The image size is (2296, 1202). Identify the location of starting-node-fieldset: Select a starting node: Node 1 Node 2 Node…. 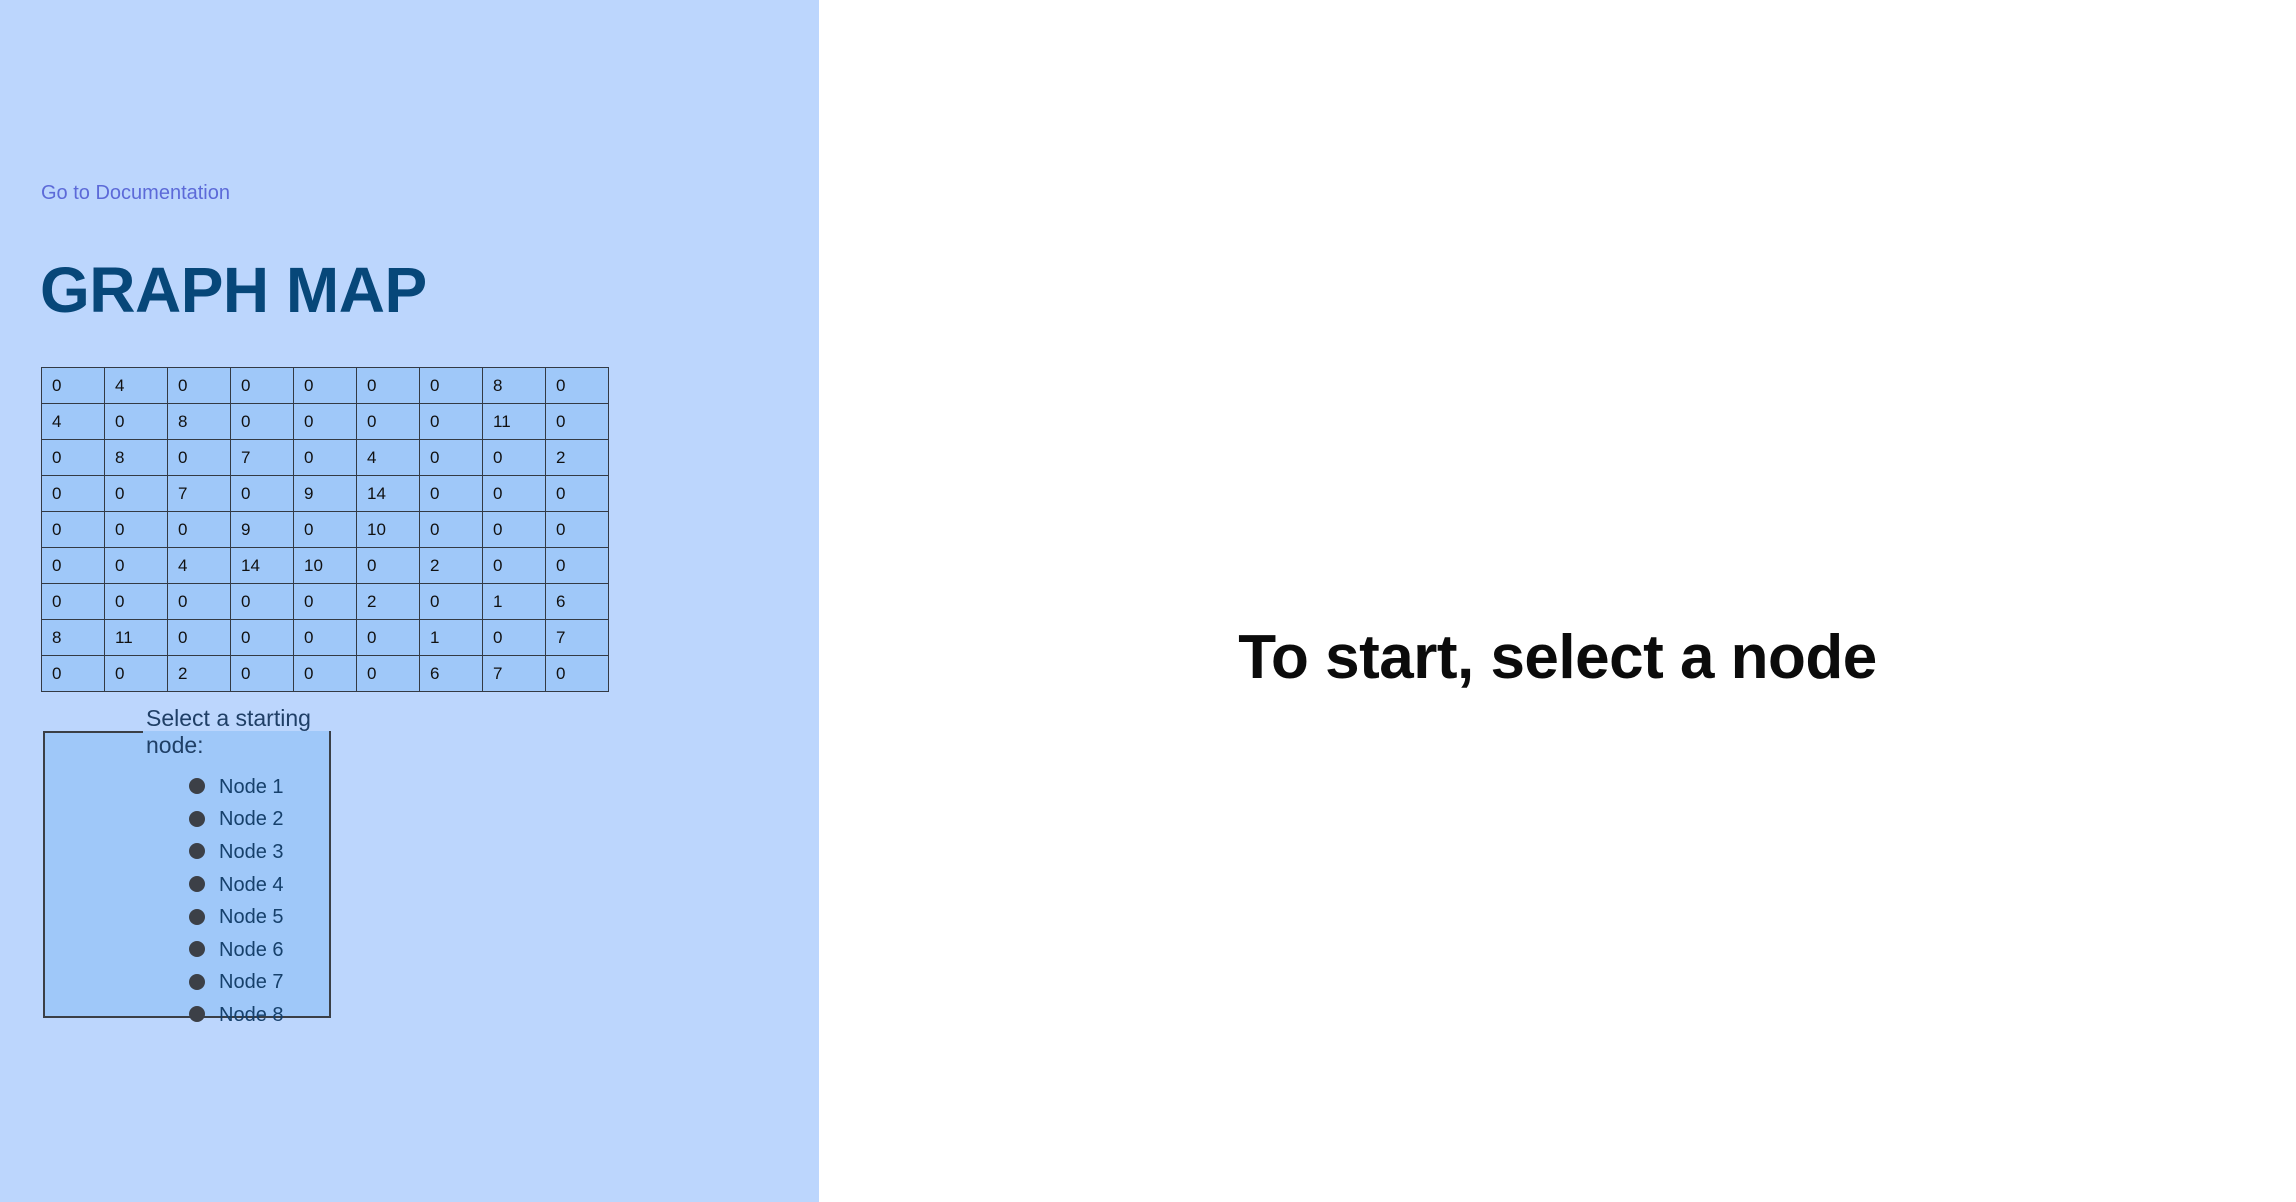
(187, 865).